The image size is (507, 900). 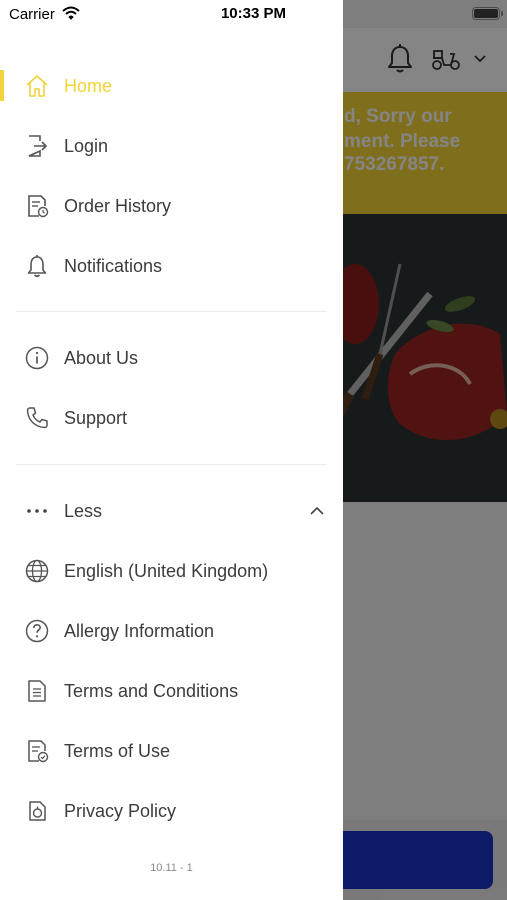 I want to click on menu-item-language: English (United Kingdom), so click(x=171, y=571).